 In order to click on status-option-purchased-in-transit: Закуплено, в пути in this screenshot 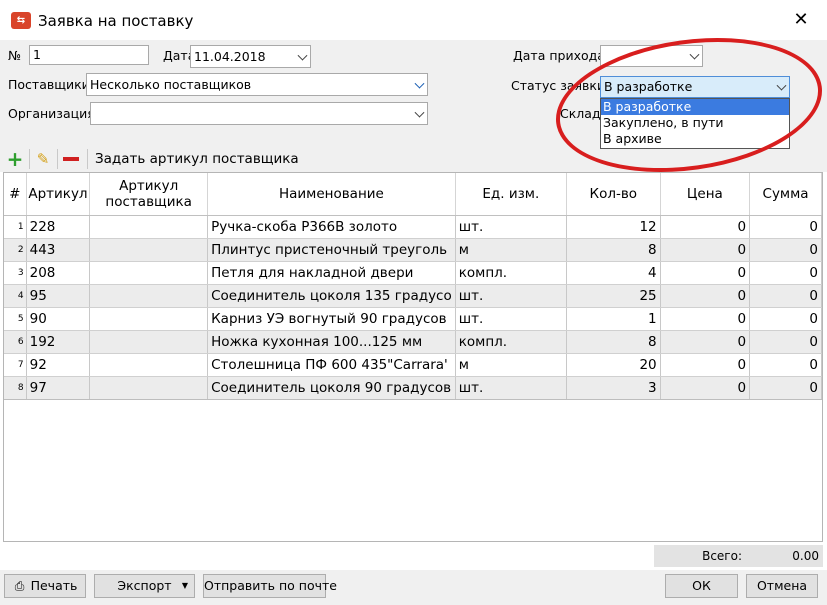, I will do `click(695, 123)`.